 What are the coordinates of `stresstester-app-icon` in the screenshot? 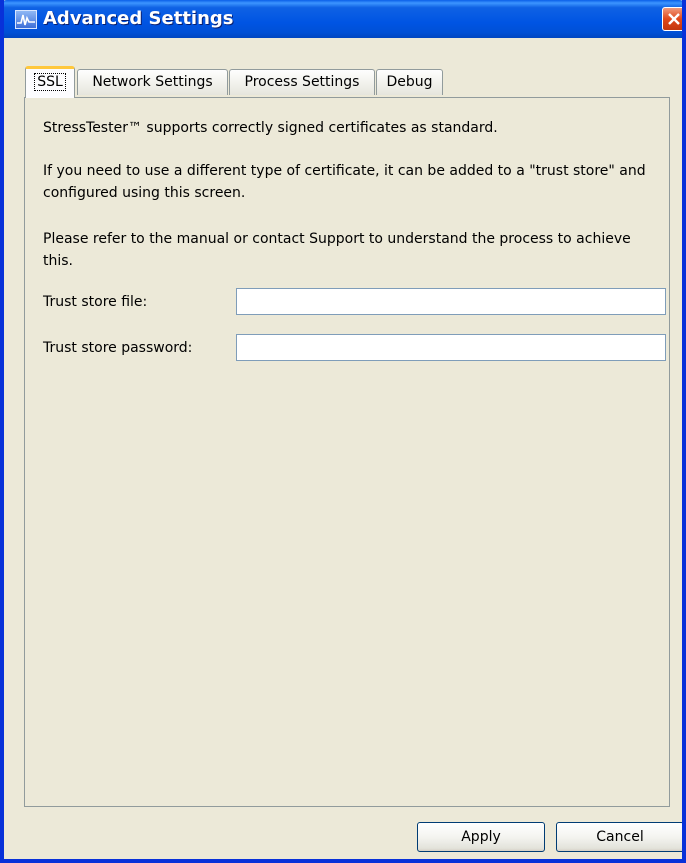 It's located at (26, 19).